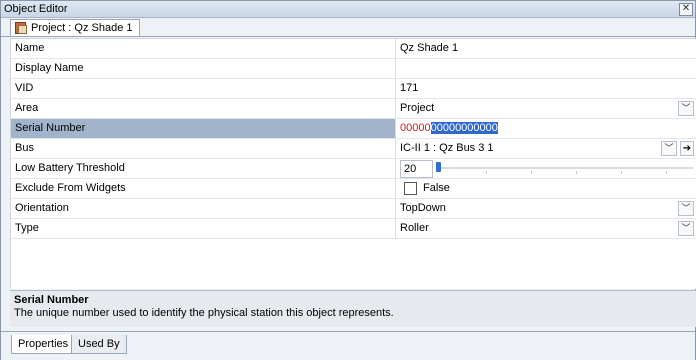 This screenshot has height=360, width=696. What do you see at coordinates (203, 228) in the screenshot?
I see `property-name: Type` at bounding box center [203, 228].